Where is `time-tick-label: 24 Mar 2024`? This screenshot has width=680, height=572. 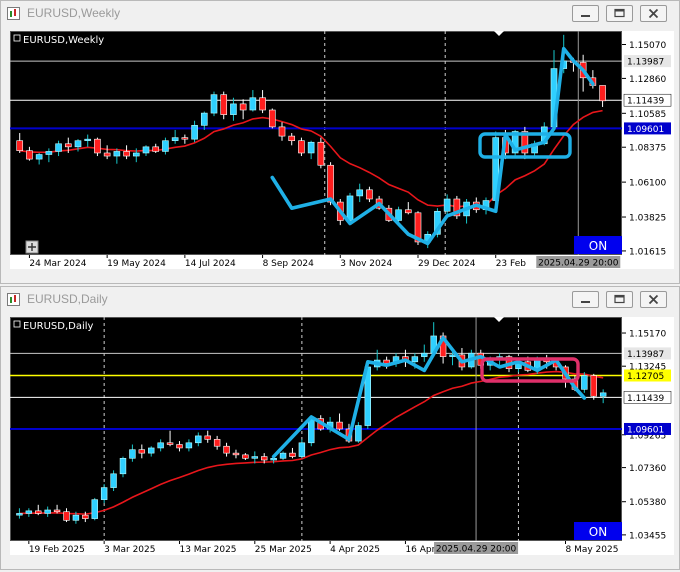
time-tick-label: 24 Mar 2024 is located at coordinates (57, 264).